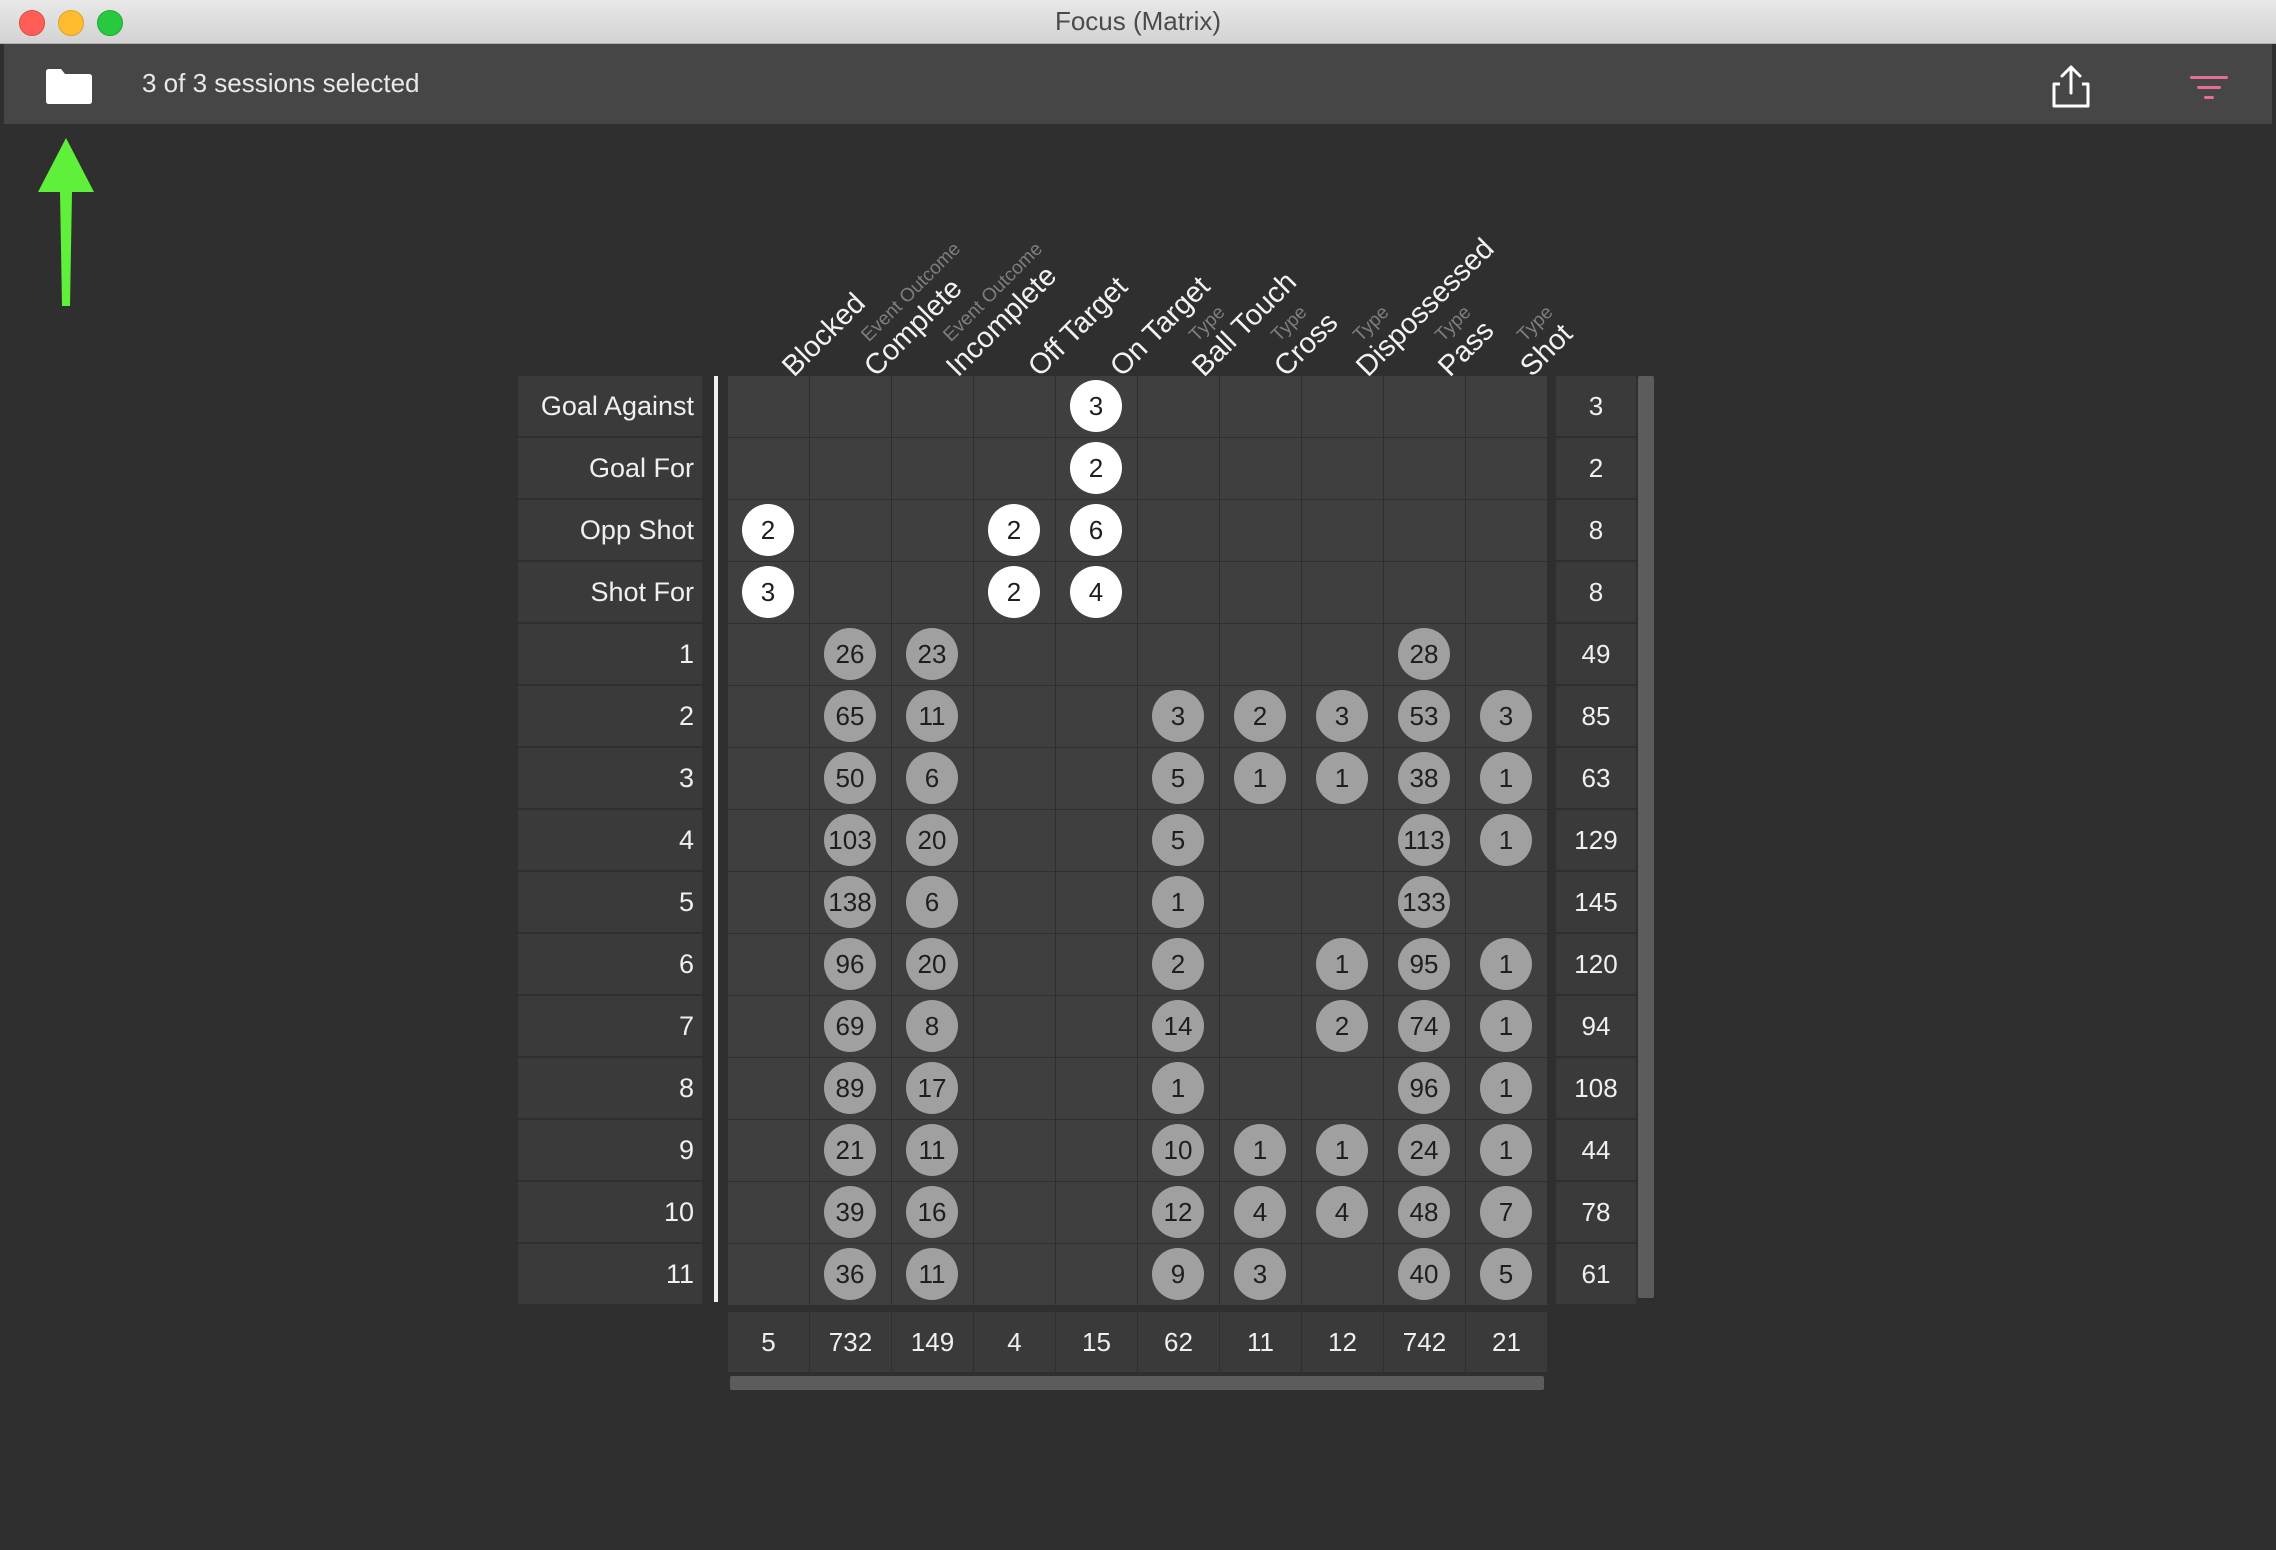 The height and width of the screenshot is (1550, 2276). Describe the element at coordinates (1424, 1274) in the screenshot. I see `count-bubble: 40` at that location.